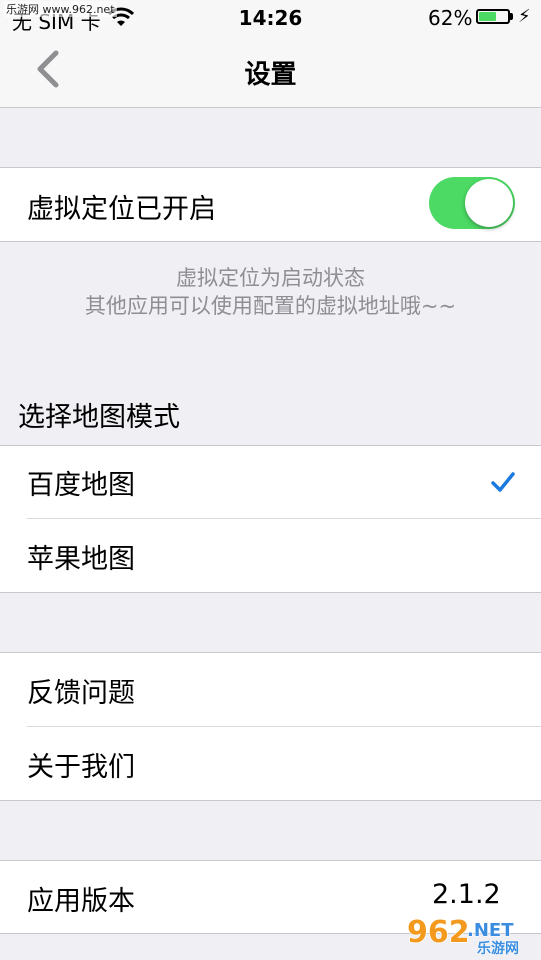 Image resolution: width=541 pixels, height=960 pixels. Describe the element at coordinates (270, 306) in the screenshot. I see `status-note-line2: 其他应用可以使用配置的虚拟地址哦~~` at that location.